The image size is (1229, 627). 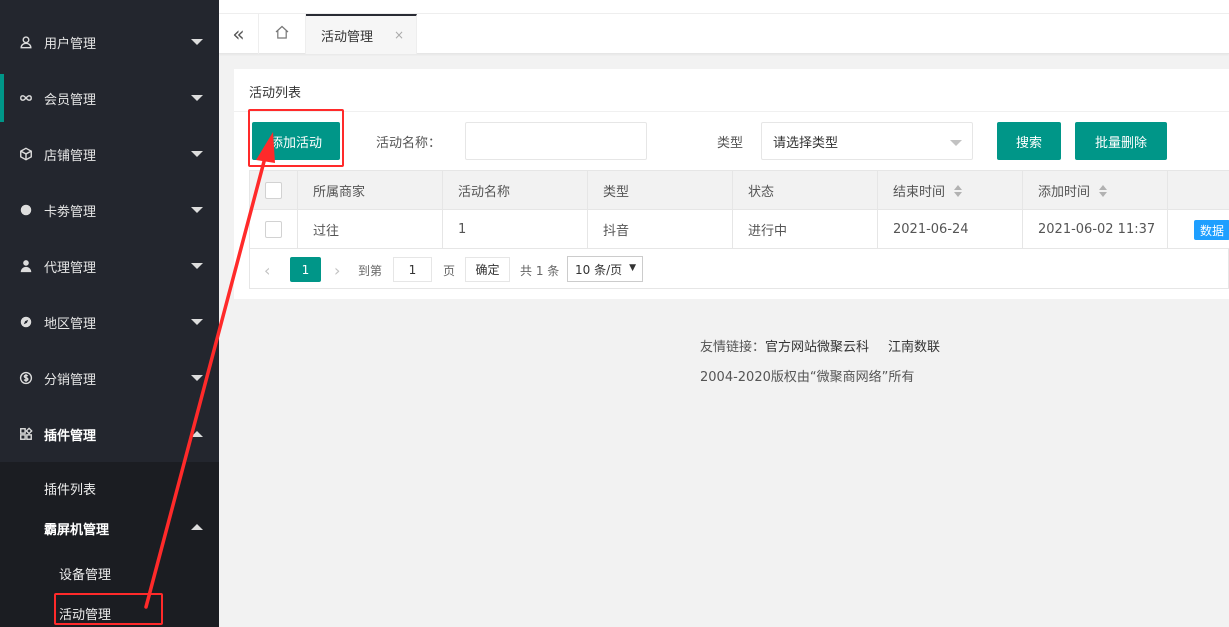 I want to click on column-header-actions, so click(x=1198, y=190).